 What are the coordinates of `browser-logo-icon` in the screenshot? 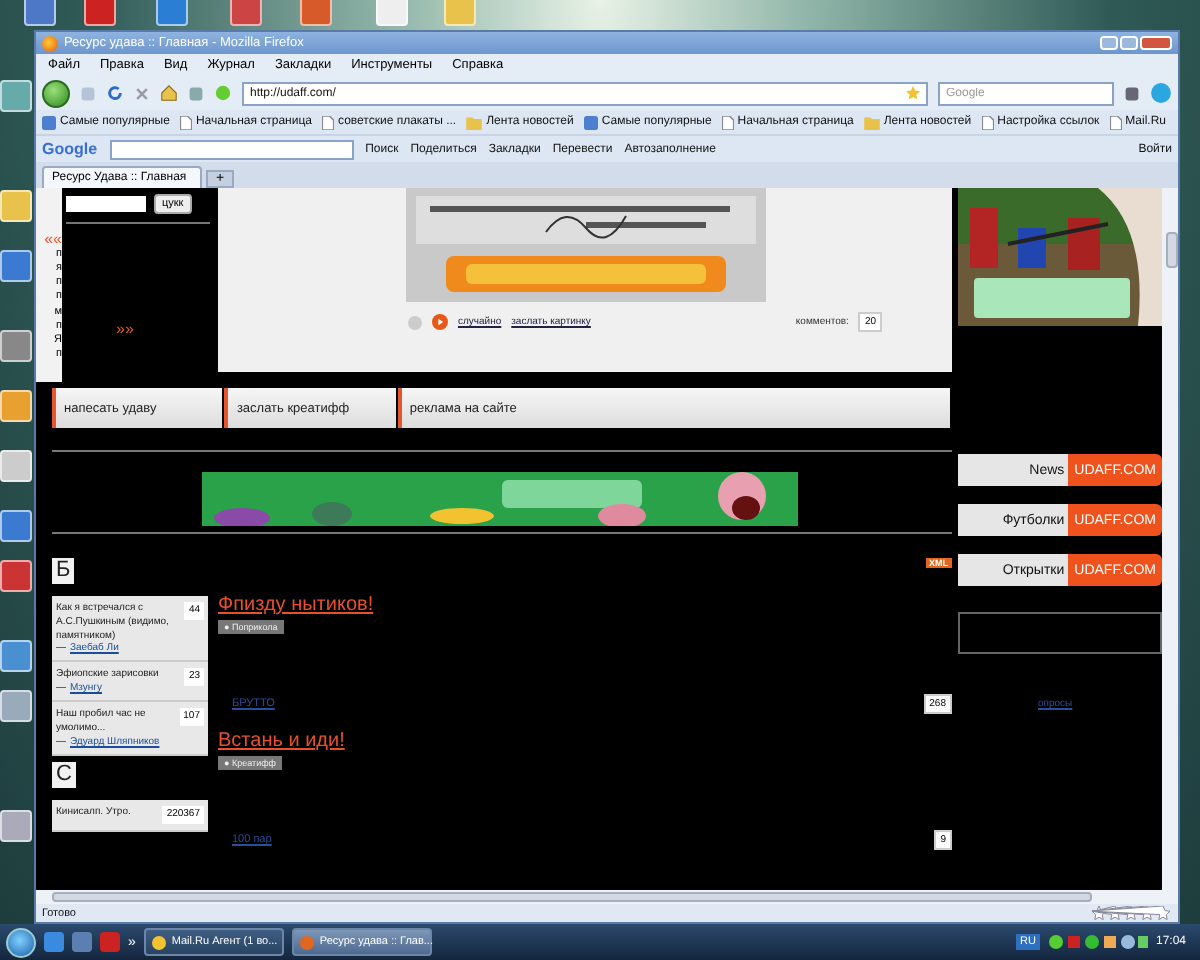 It's located at (50, 43).